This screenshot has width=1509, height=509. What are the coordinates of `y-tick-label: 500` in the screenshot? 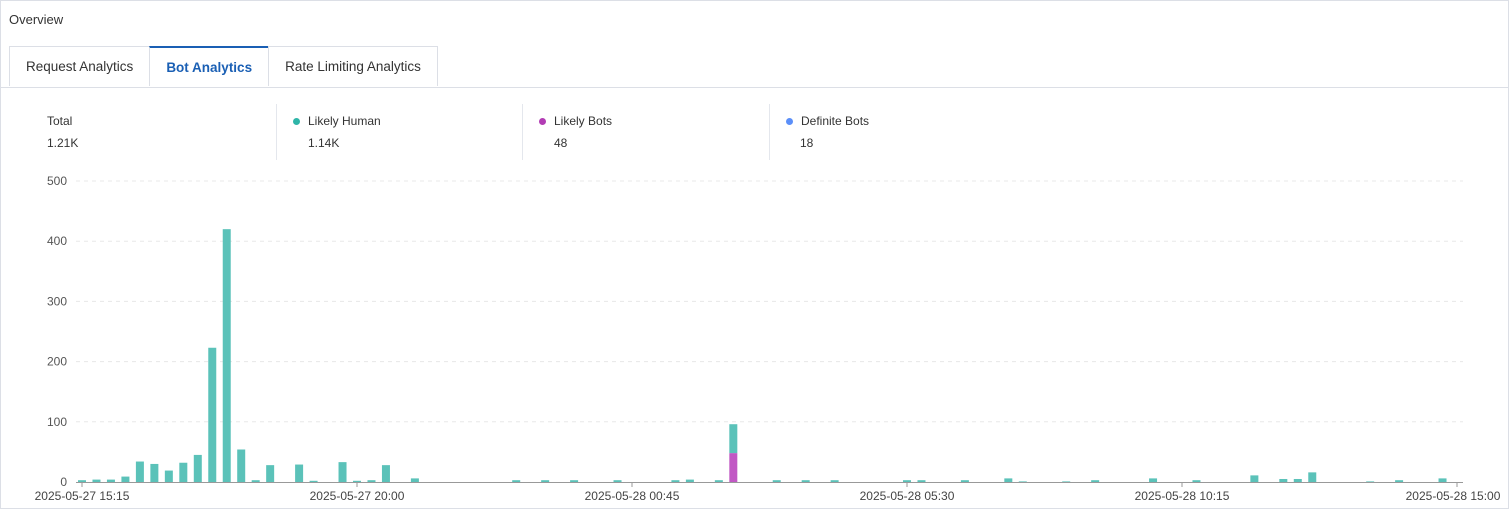 It's located at (57, 181).